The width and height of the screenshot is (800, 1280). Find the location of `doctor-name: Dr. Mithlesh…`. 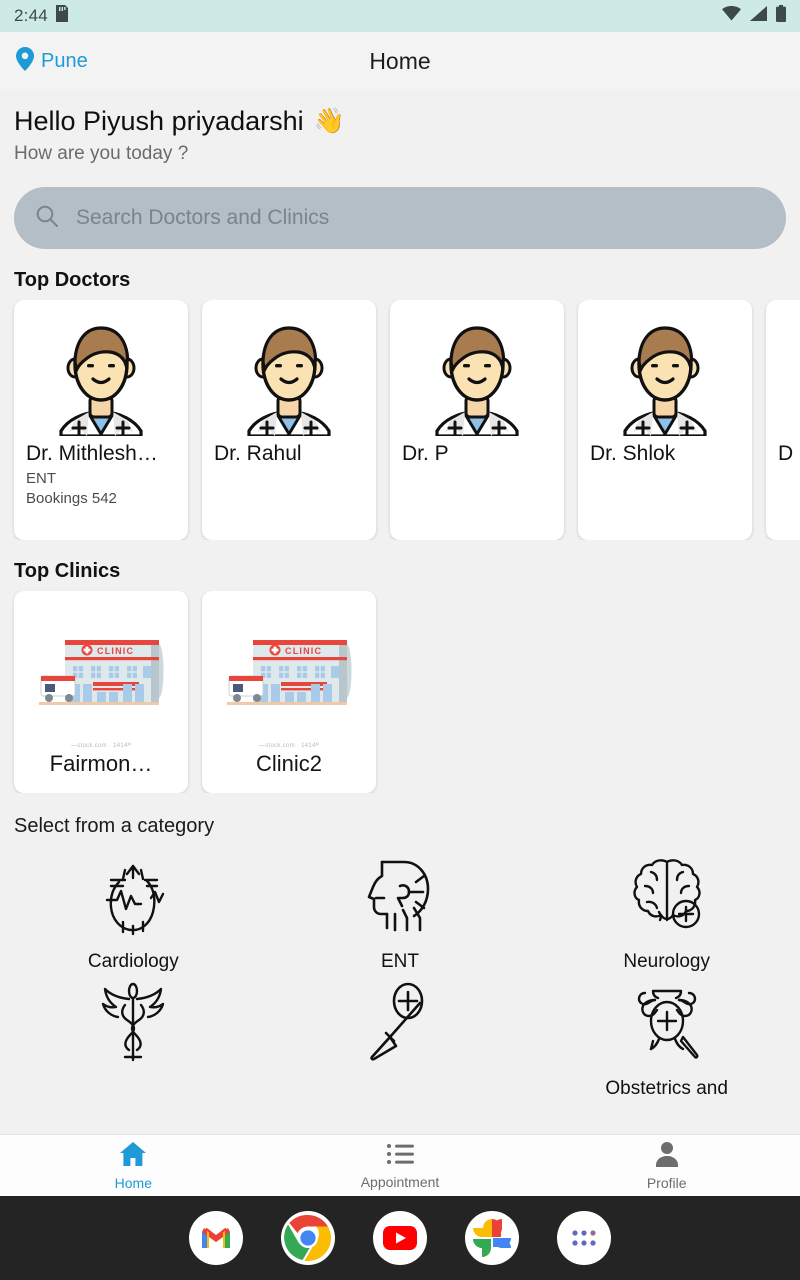

doctor-name: Dr. Mithlesh… is located at coordinates (92, 453).